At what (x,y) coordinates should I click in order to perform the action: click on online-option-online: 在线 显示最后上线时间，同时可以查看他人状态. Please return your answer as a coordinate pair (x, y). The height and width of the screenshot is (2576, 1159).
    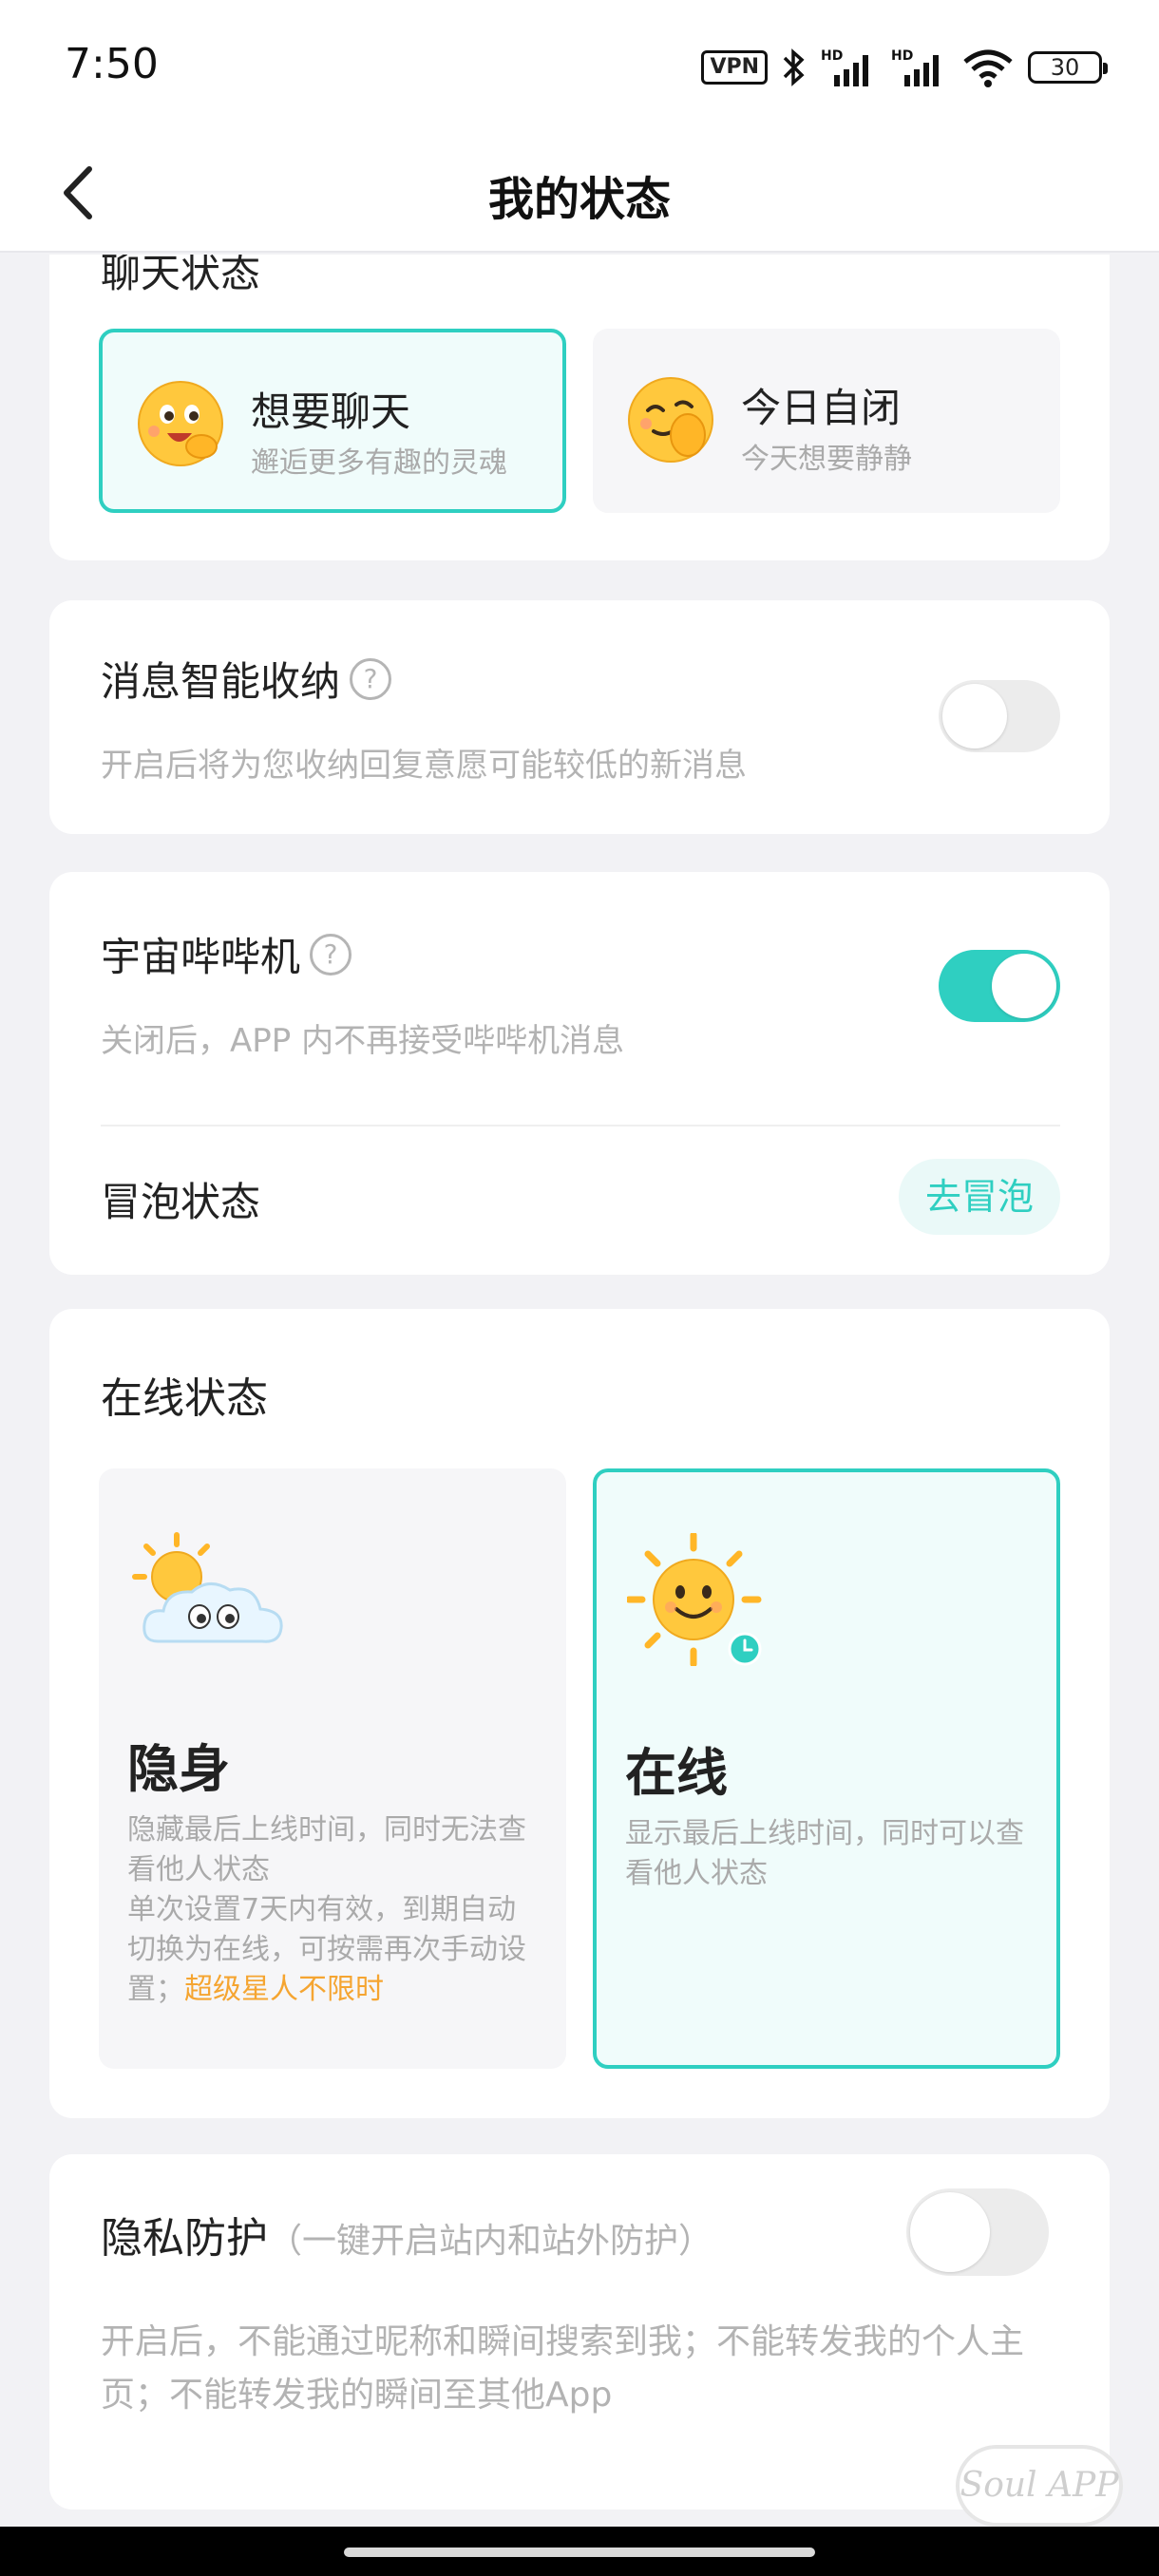
    Looking at the image, I should click on (826, 1768).